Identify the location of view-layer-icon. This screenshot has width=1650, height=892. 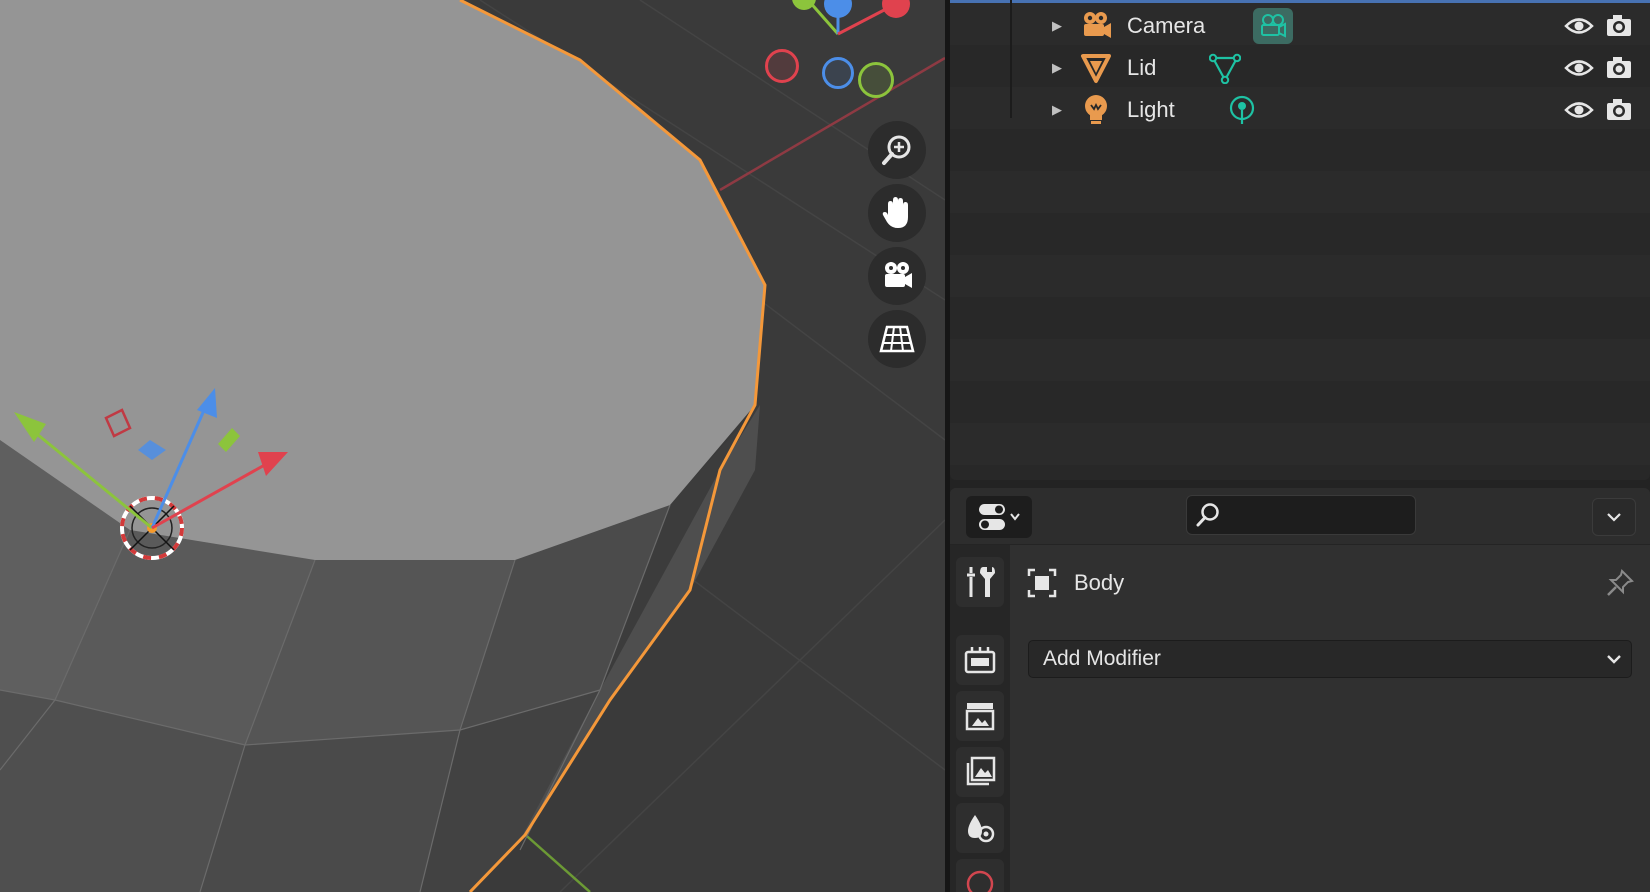
(981, 771).